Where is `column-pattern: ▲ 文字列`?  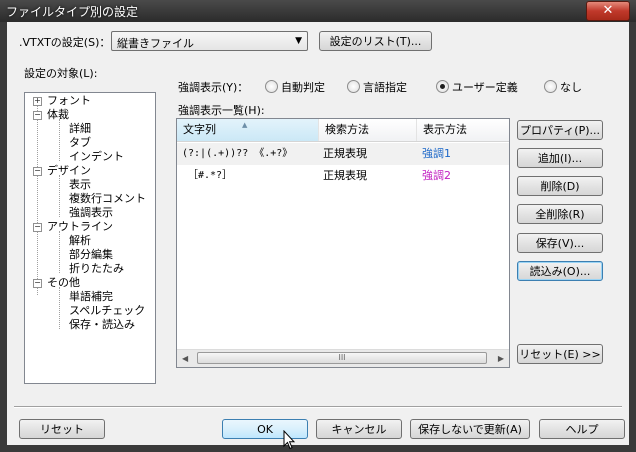 column-pattern: ▲ 文字列 is located at coordinates (248, 130).